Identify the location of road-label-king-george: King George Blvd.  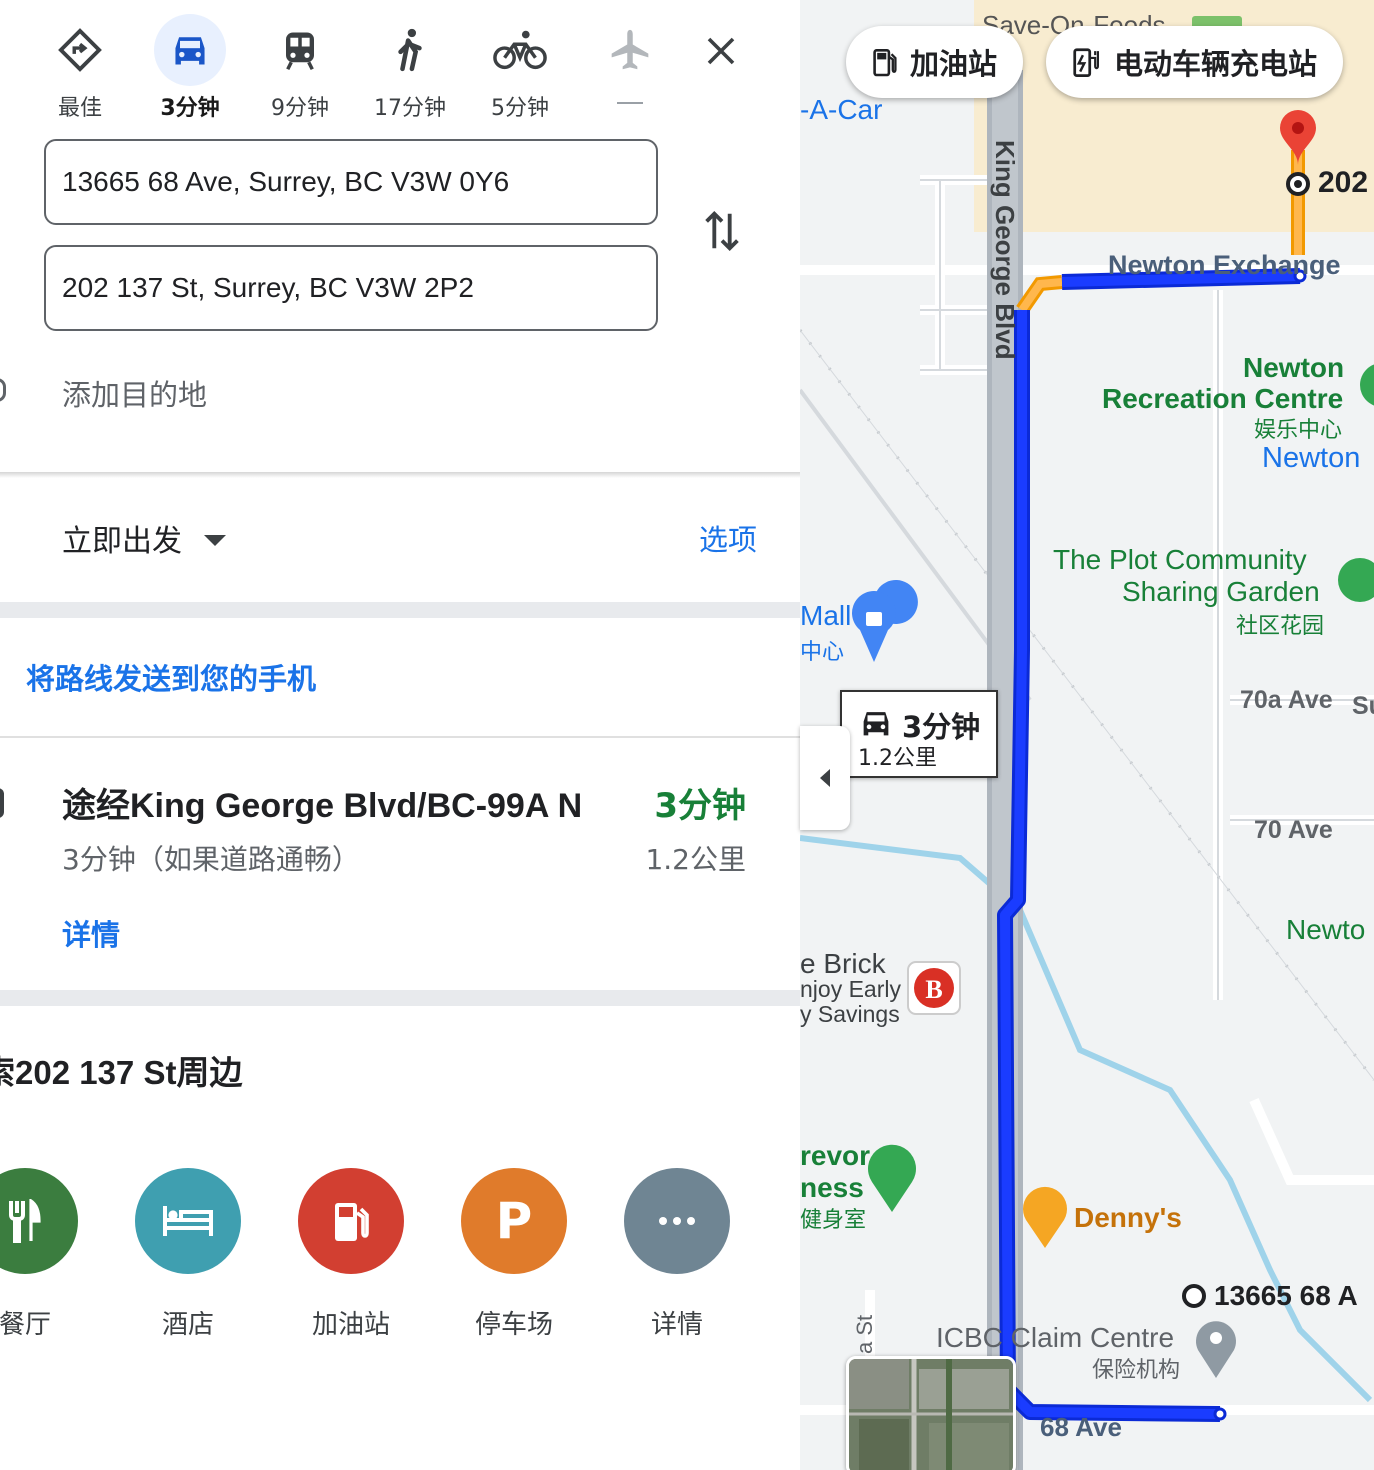
(1005, 250).